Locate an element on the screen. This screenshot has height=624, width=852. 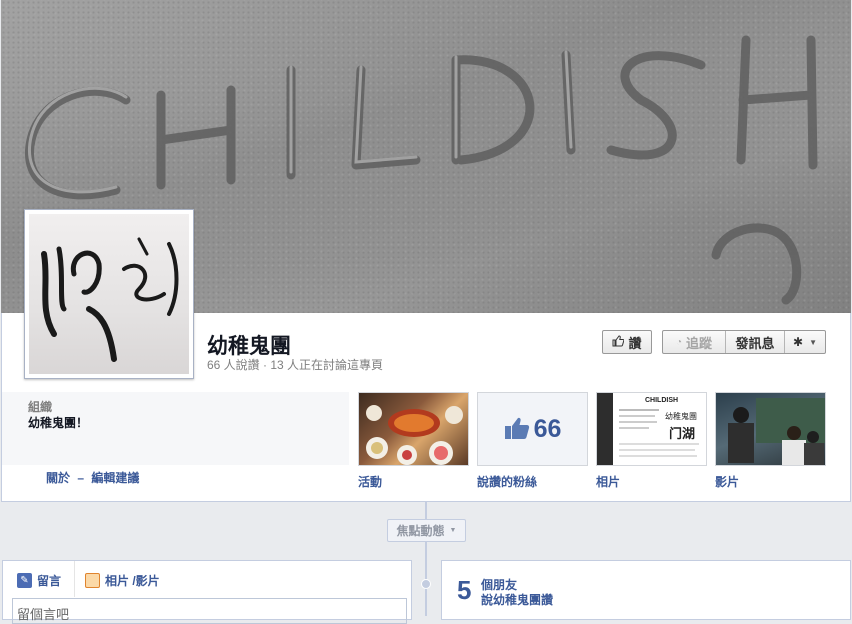
tab-post-label: 留言 is located at coordinates (49, 581).